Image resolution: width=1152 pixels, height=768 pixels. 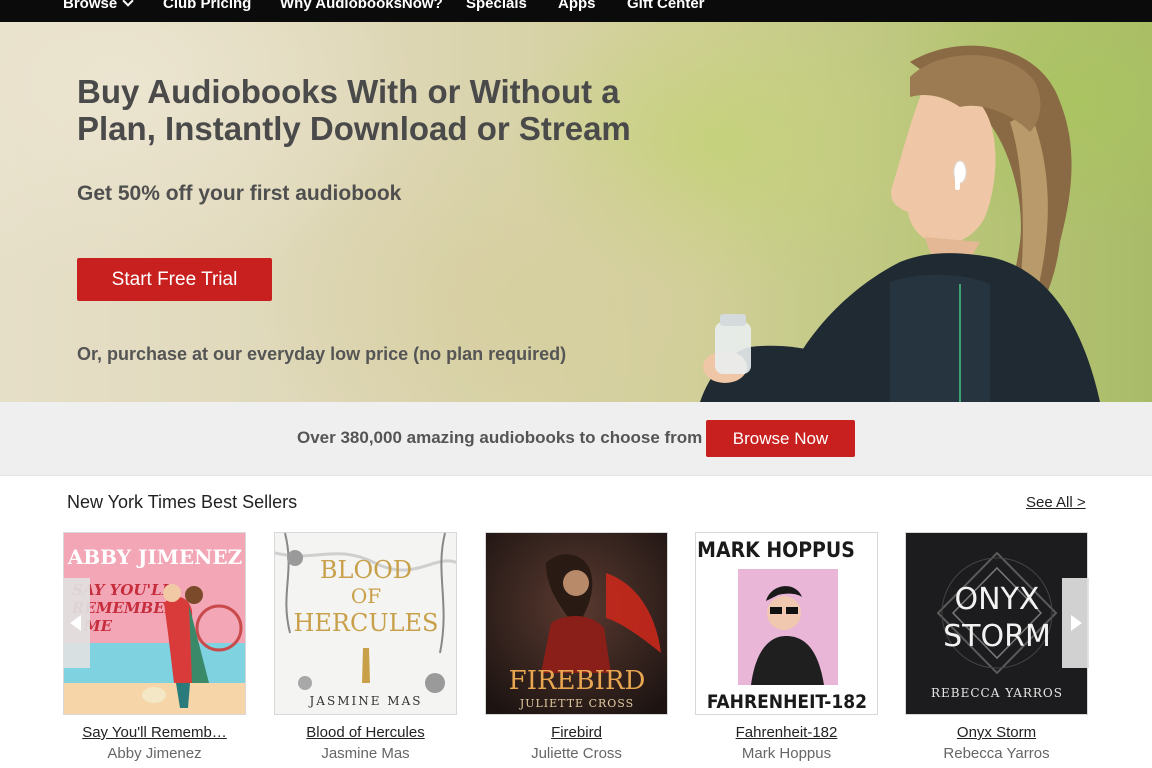 What do you see at coordinates (174, 279) in the screenshot?
I see `start-free-trial-button: Start Free Trial` at bounding box center [174, 279].